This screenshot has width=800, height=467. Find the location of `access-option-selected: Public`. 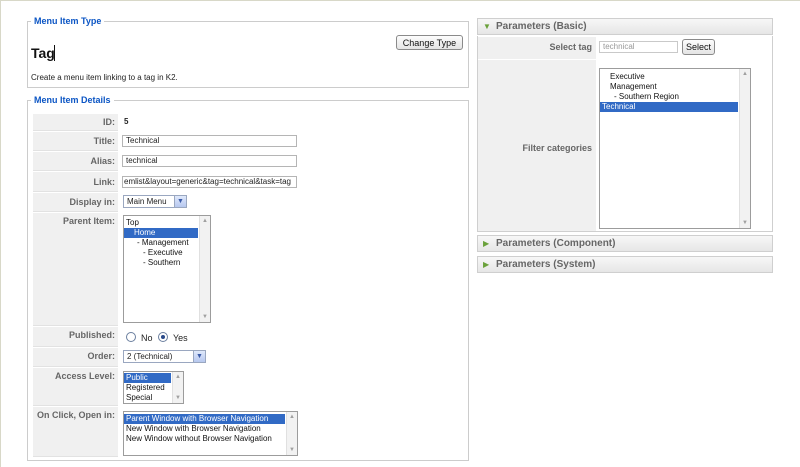

access-option-selected: Public is located at coordinates (147, 378).